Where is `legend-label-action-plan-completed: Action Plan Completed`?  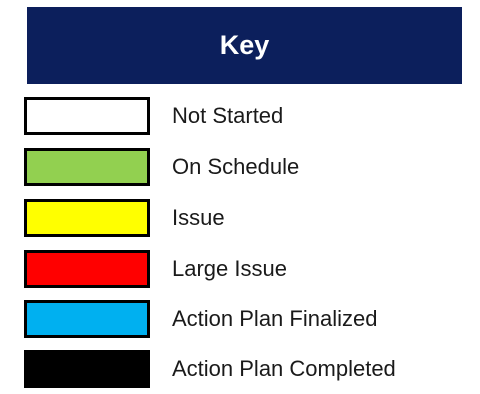 legend-label-action-plan-completed: Action Plan Completed is located at coordinates (284, 368).